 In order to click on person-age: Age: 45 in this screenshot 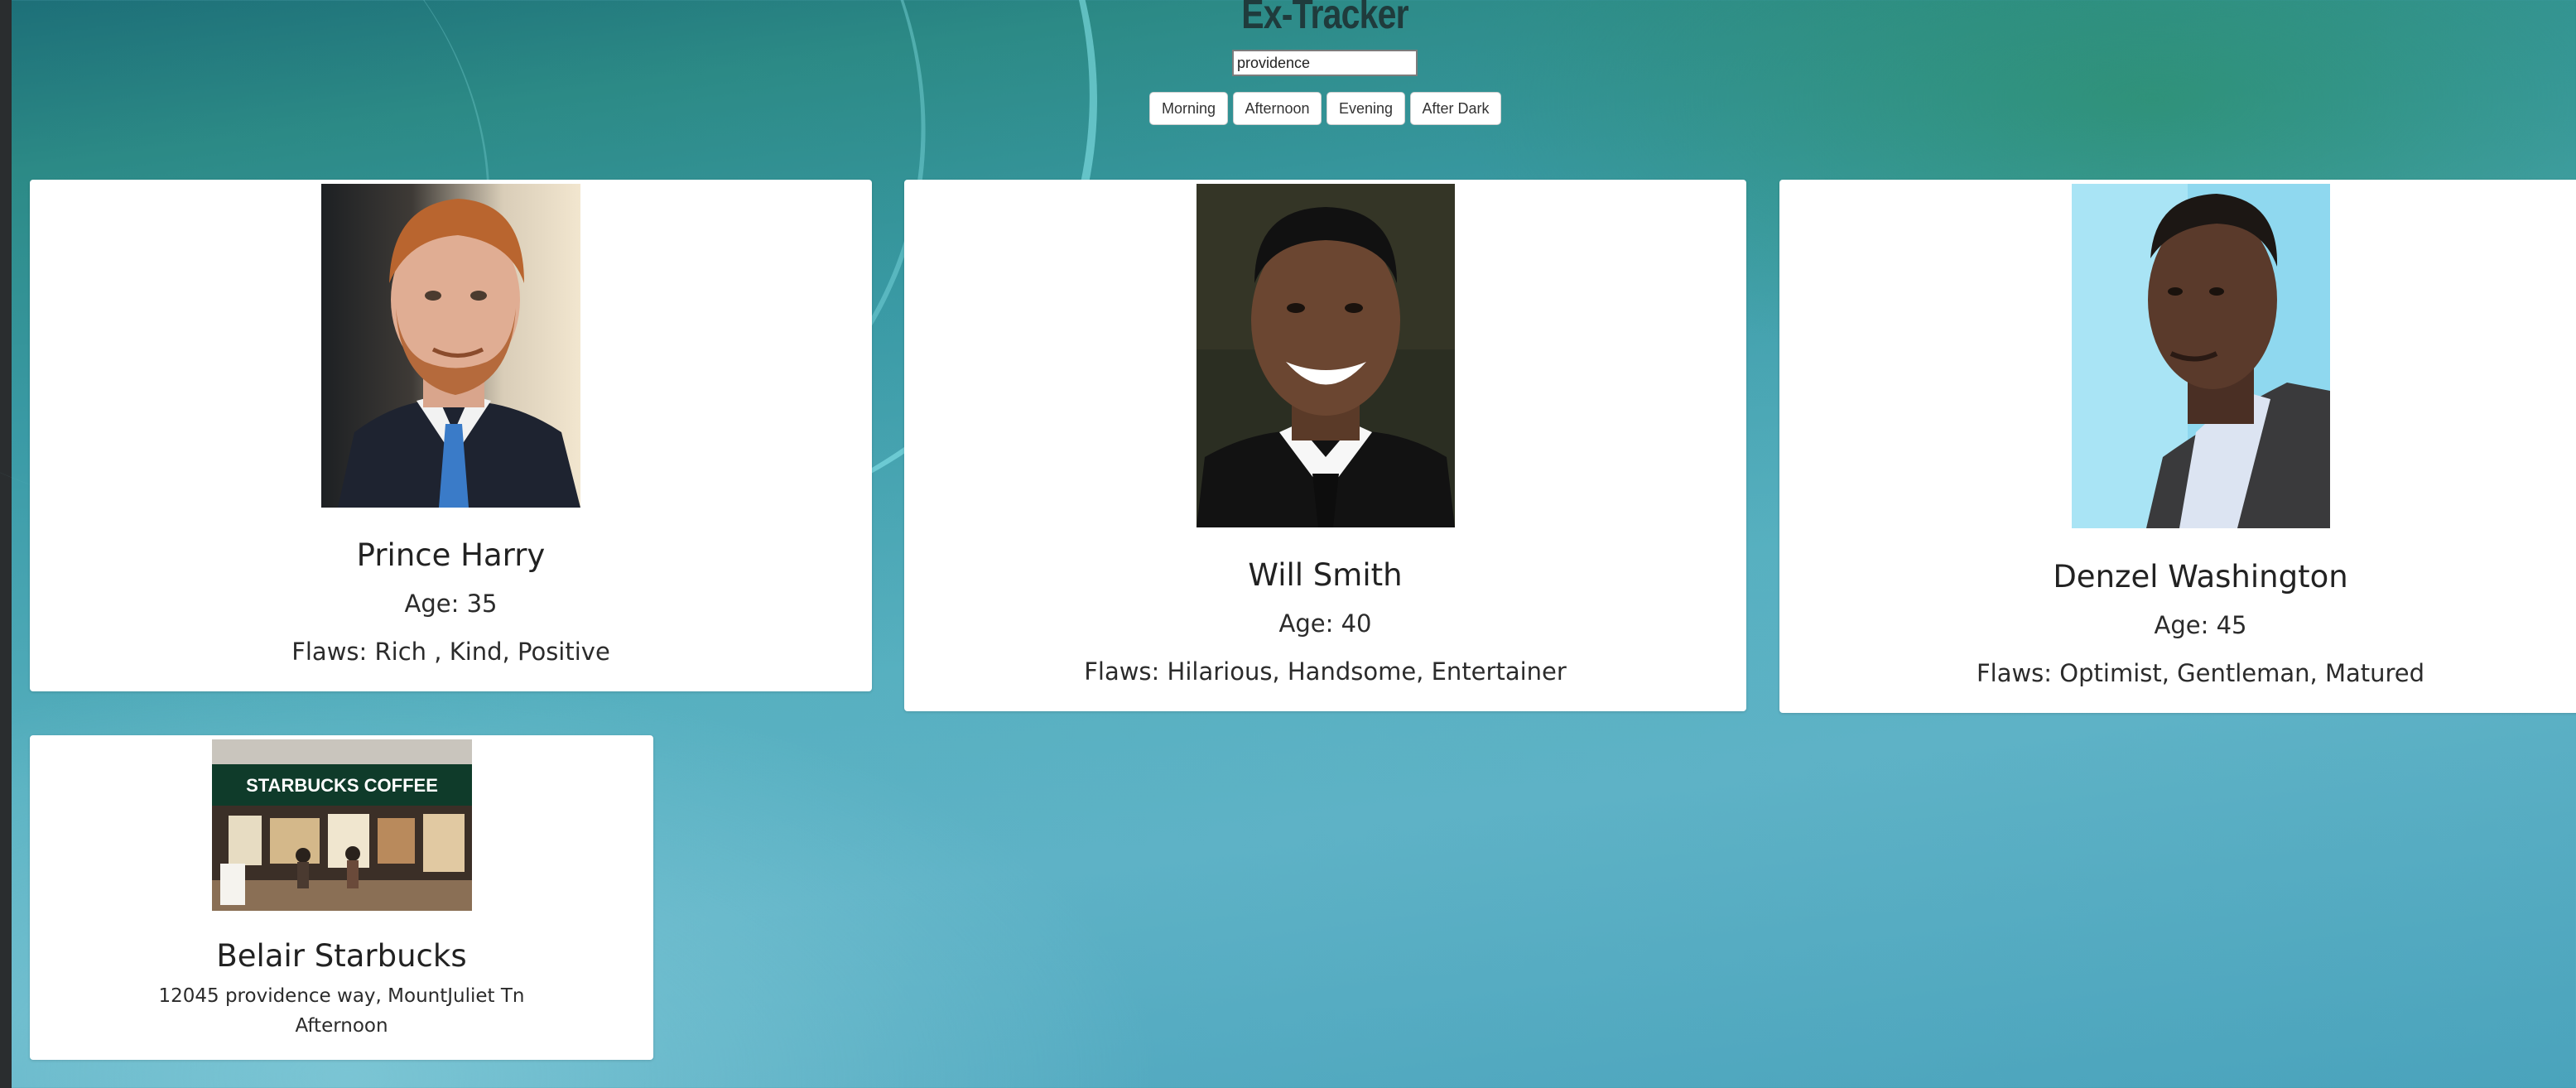, I will do `click(2200, 625)`.